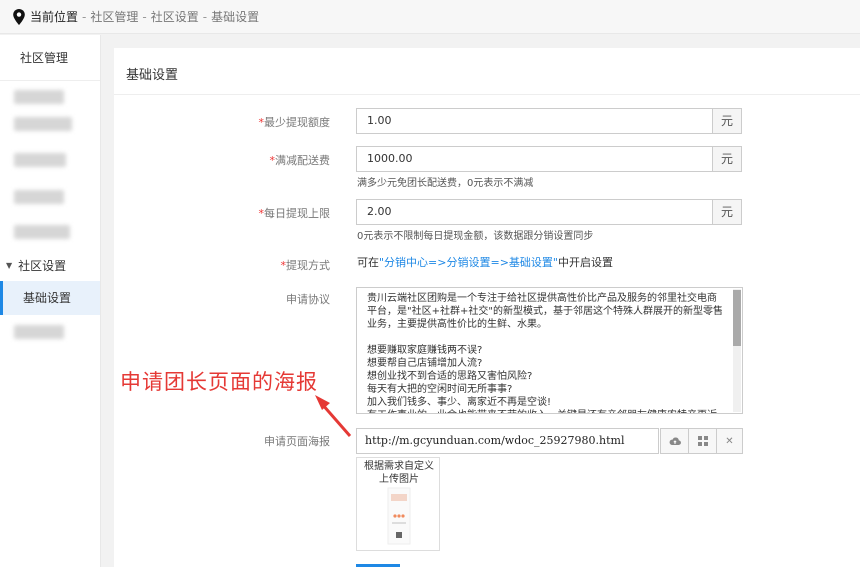 Image resolution: width=860 pixels, height=567 pixels. I want to click on sidebar-header: 社区管理, so click(50, 58).